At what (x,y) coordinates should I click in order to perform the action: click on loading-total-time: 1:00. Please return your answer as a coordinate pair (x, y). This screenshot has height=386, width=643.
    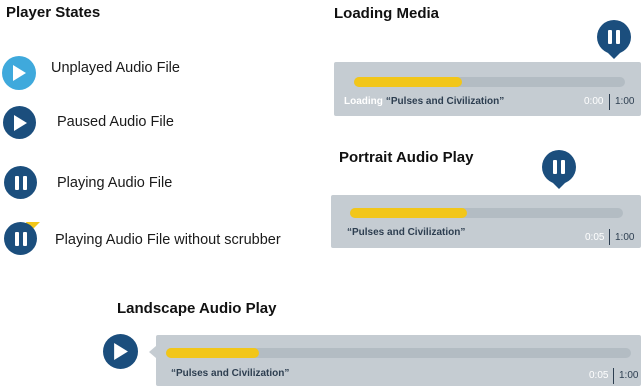
    Looking at the image, I should click on (625, 101).